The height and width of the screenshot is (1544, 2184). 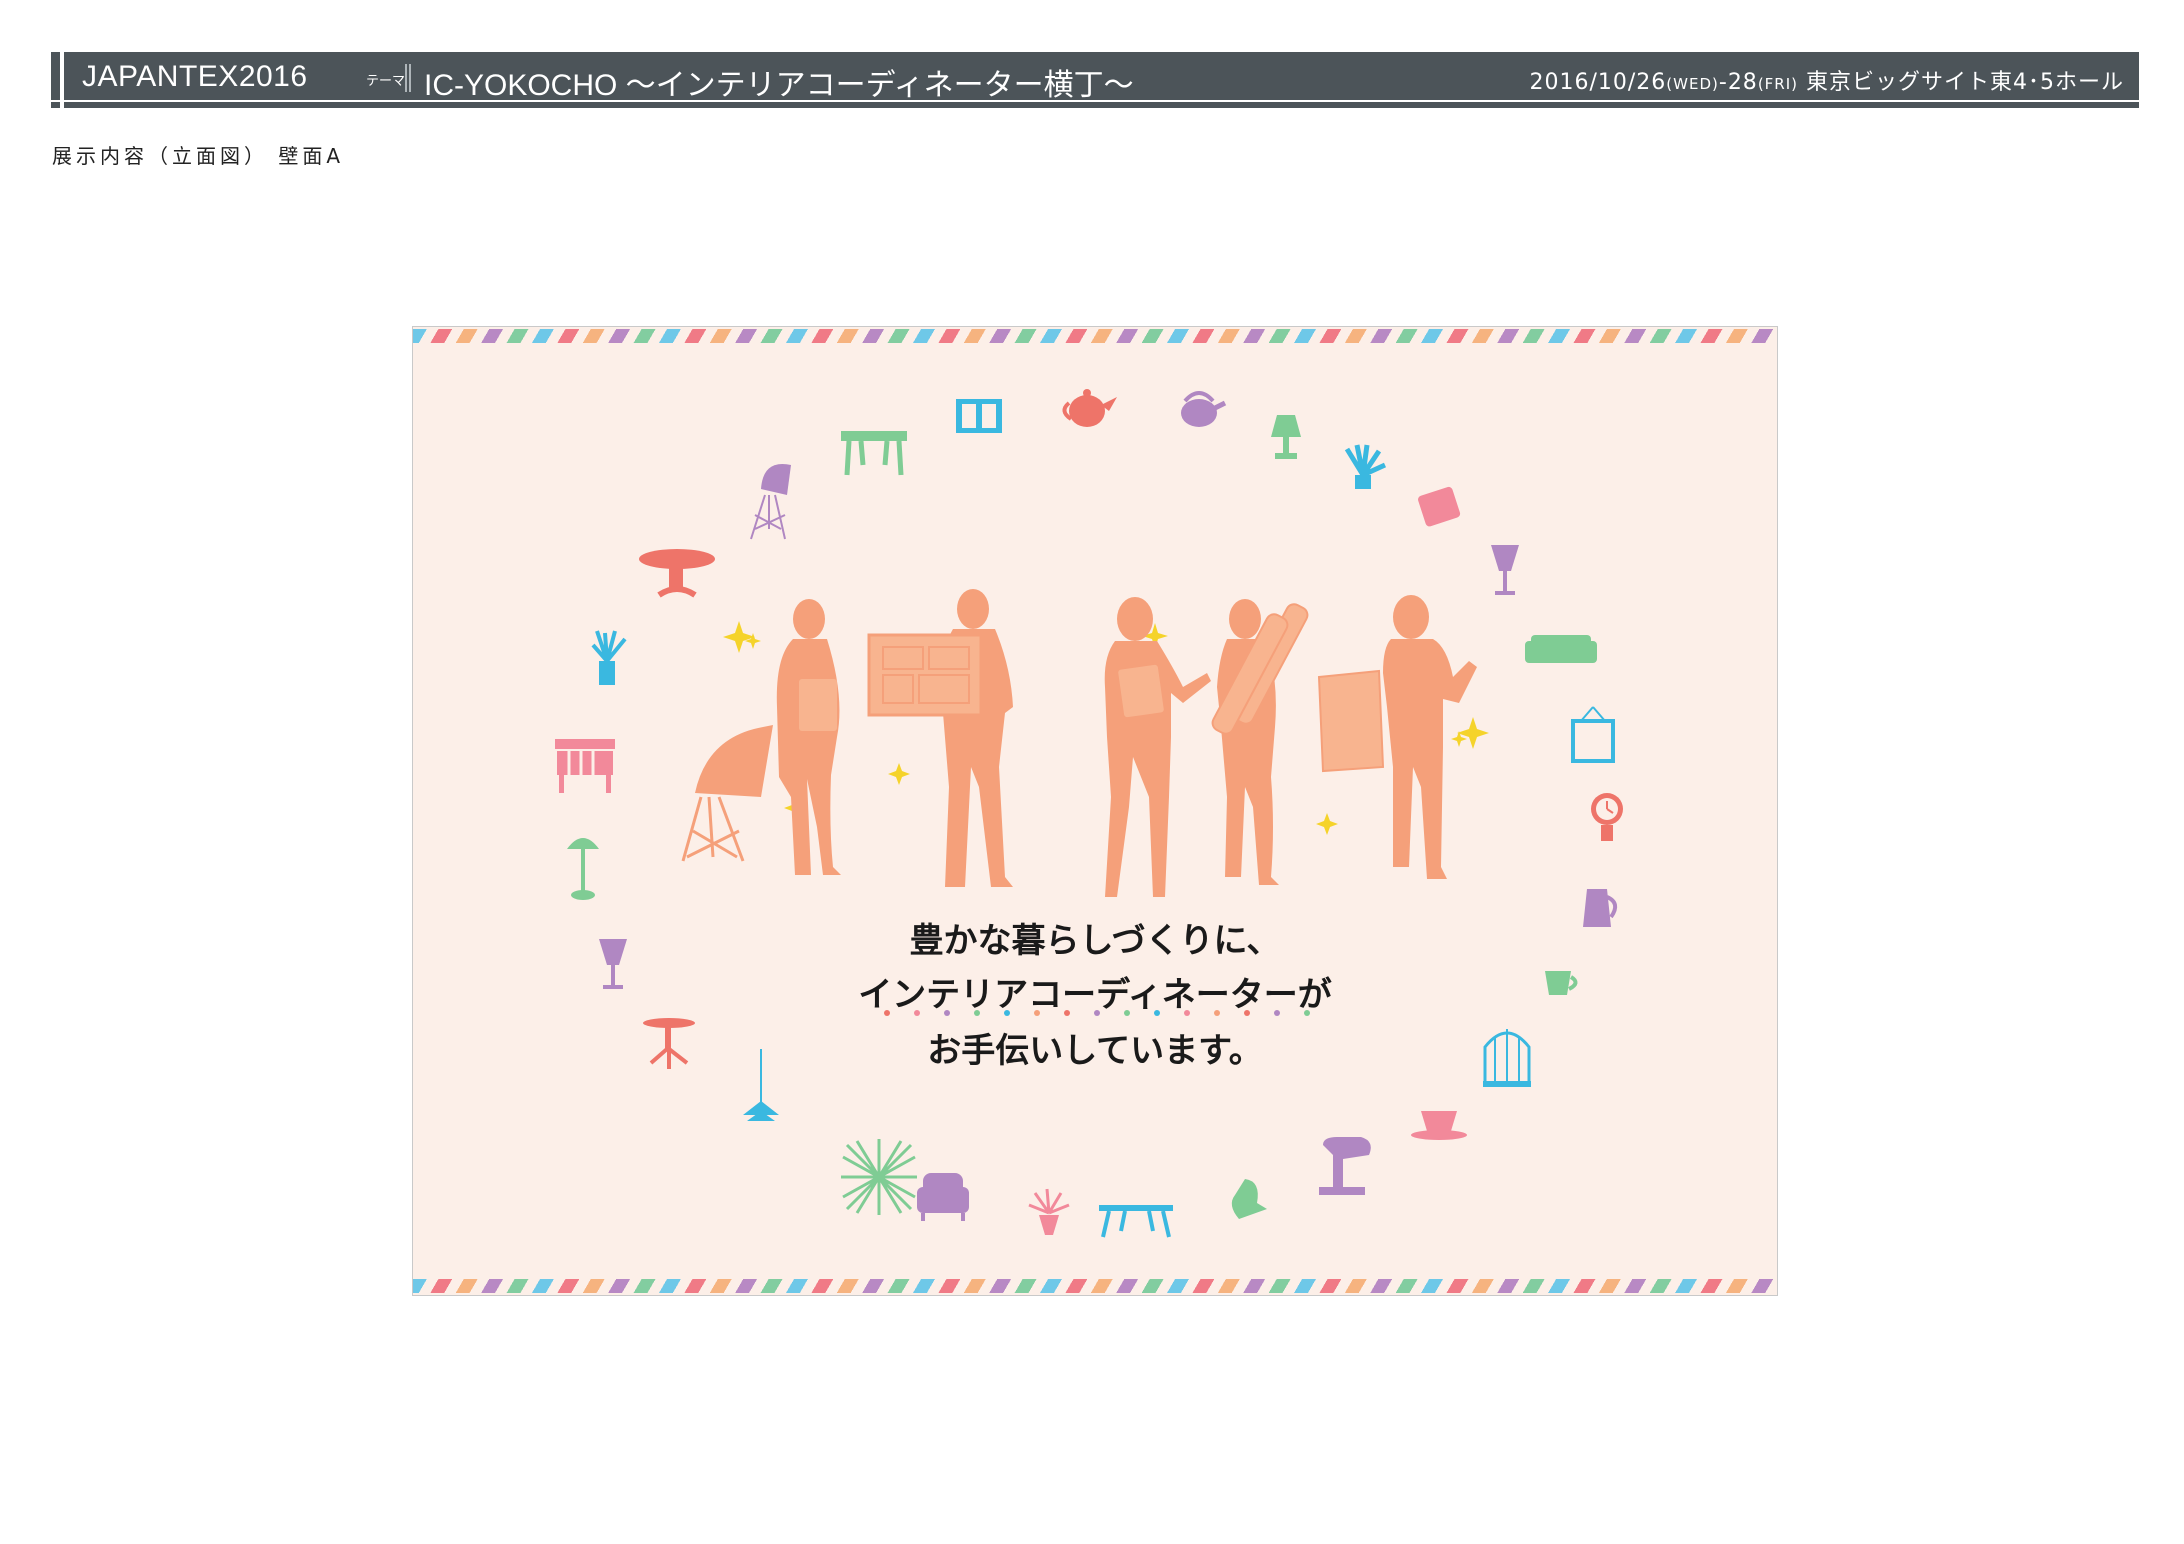 What do you see at coordinates (979, 416) in the screenshot?
I see `window-icon` at bounding box center [979, 416].